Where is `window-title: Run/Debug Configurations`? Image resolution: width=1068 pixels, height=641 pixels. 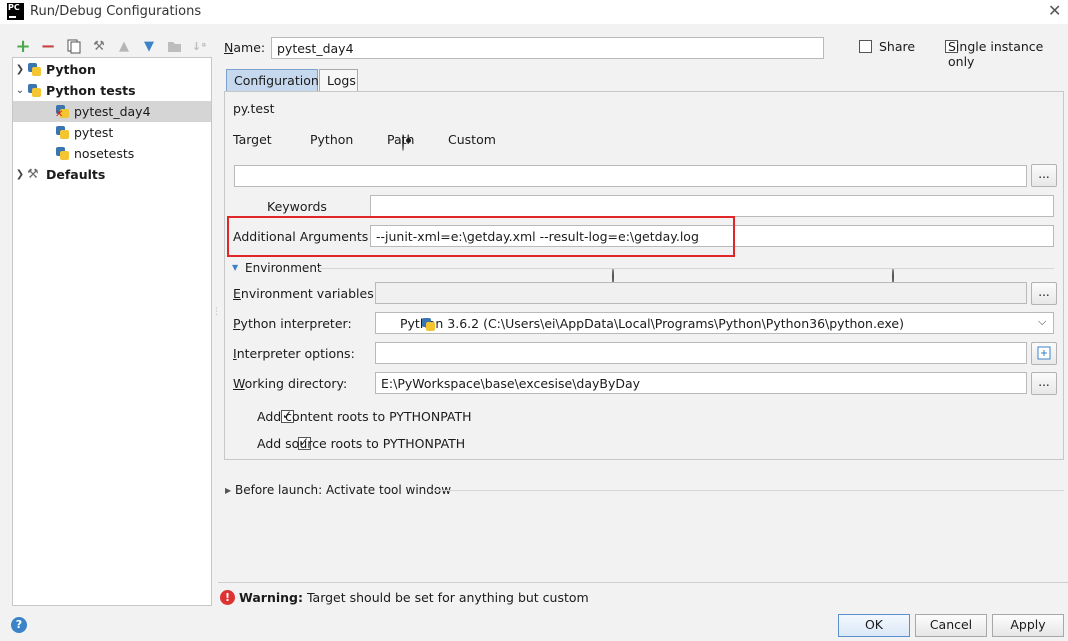 window-title: Run/Debug Configurations is located at coordinates (116, 11).